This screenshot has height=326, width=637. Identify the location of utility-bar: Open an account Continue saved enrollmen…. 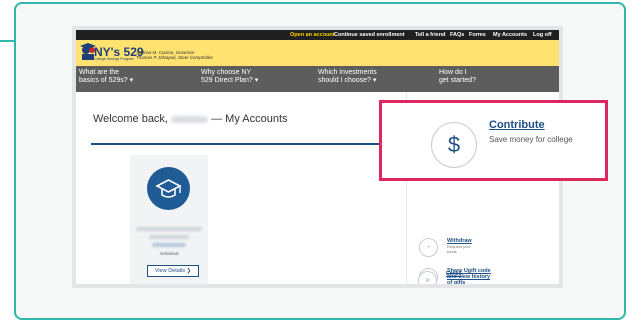
(317, 35).